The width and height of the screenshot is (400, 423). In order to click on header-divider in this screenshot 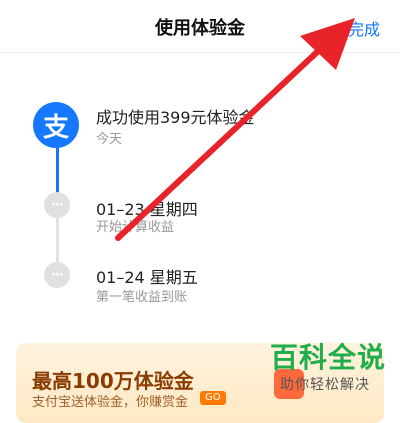, I will do `click(200, 52)`.